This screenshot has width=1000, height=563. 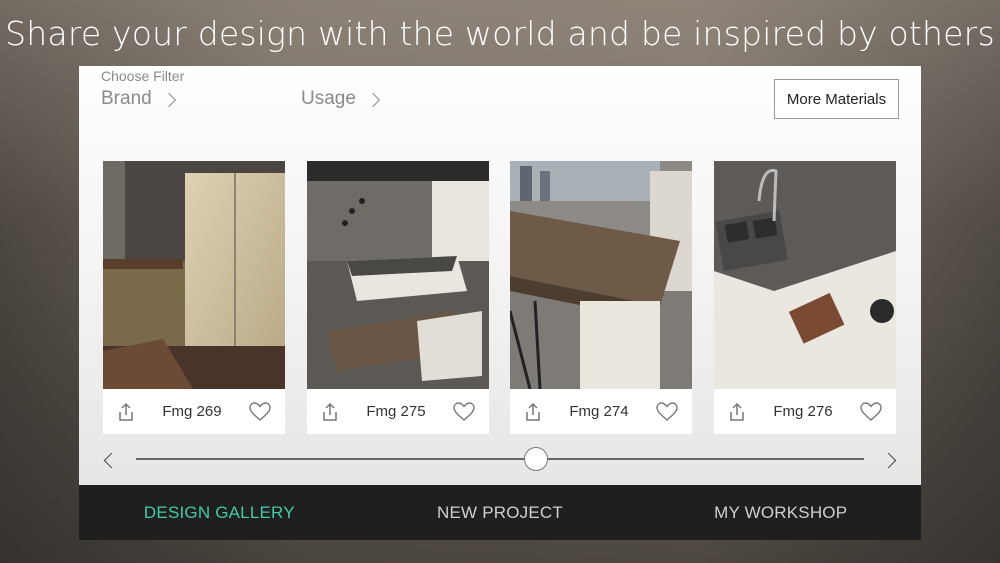 What do you see at coordinates (126, 98) in the screenshot?
I see `filter-brand-label: Brand` at bounding box center [126, 98].